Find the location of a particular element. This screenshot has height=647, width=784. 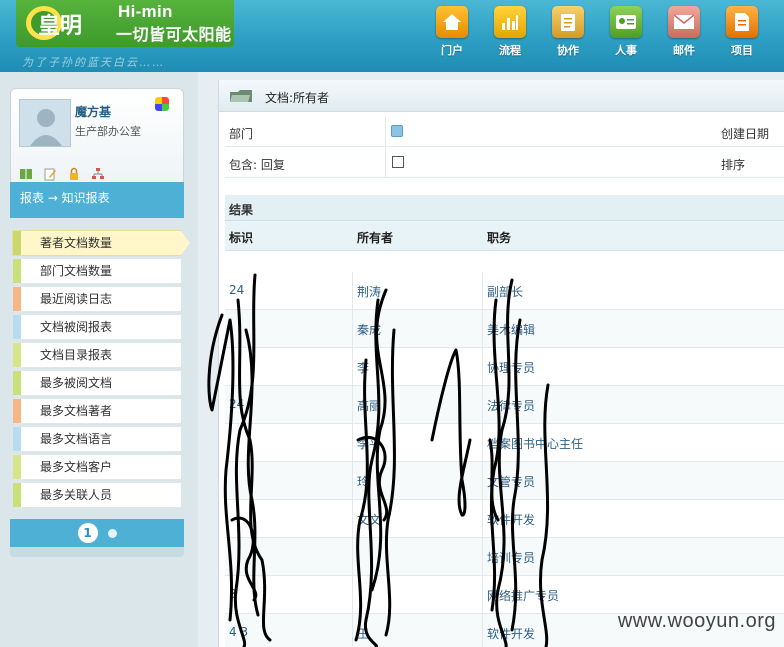

table-row: 李平 档案图书中心主任 is located at coordinates (504, 443).